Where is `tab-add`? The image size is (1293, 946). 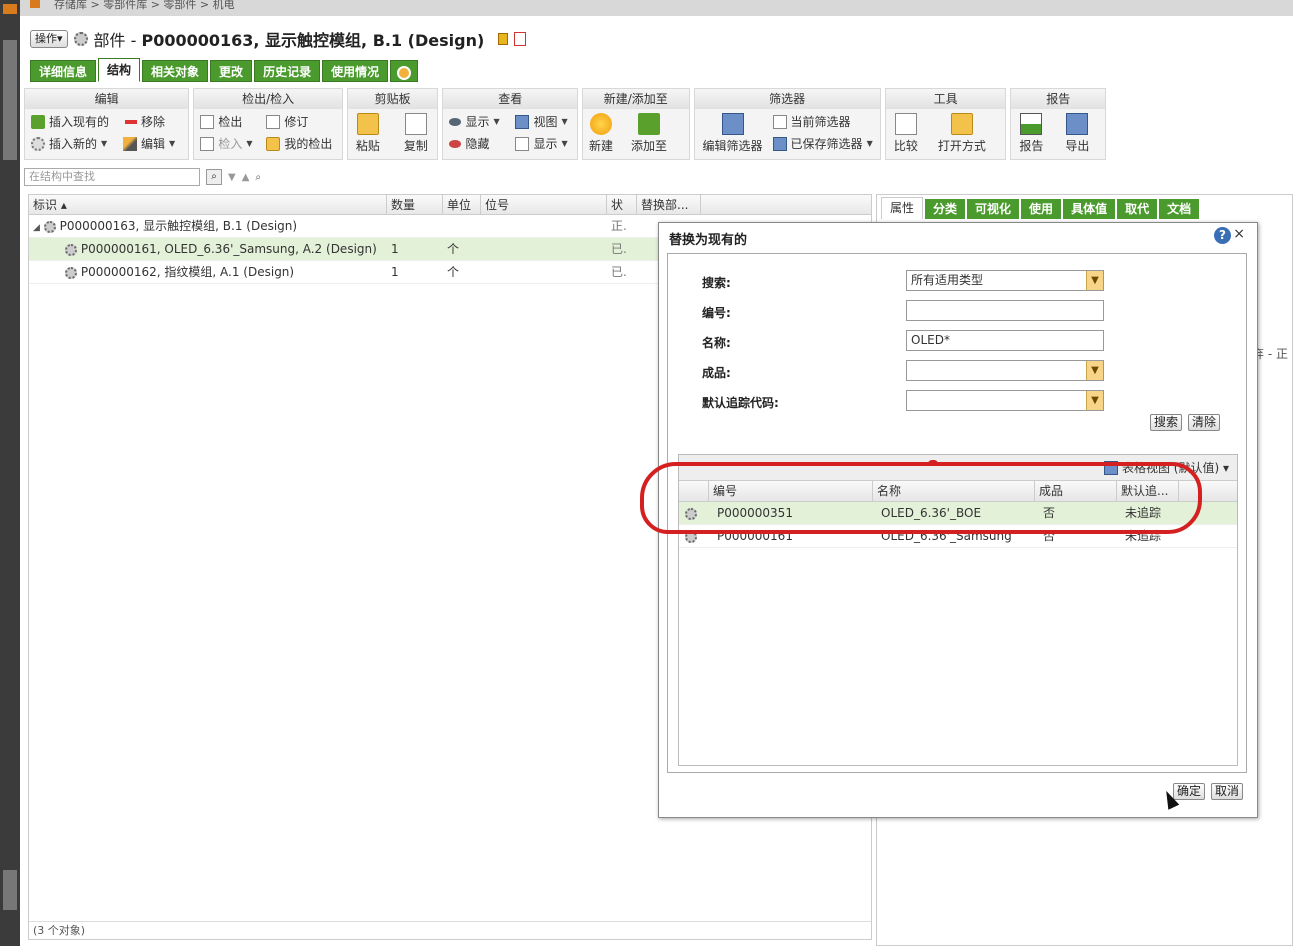
tab-add is located at coordinates (404, 71).